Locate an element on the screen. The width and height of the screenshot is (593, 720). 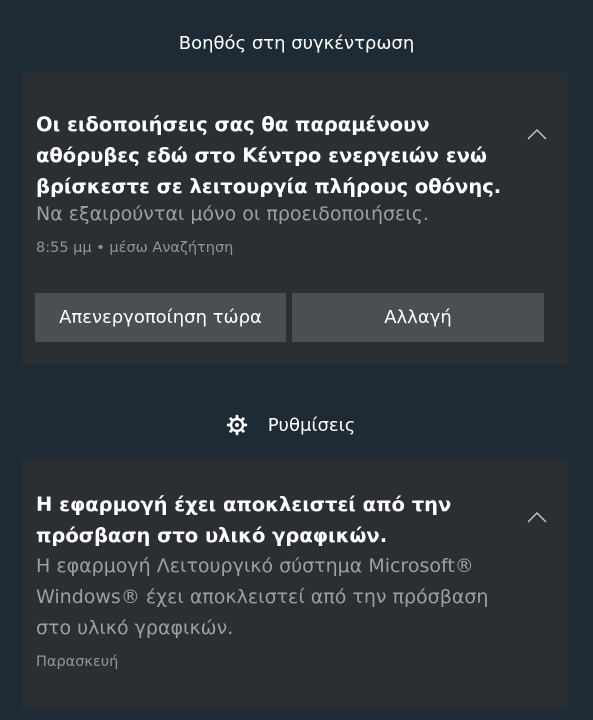
group-header-focus-assist-label: Βοηθός στη συγκέντρωση is located at coordinates (296, 43).